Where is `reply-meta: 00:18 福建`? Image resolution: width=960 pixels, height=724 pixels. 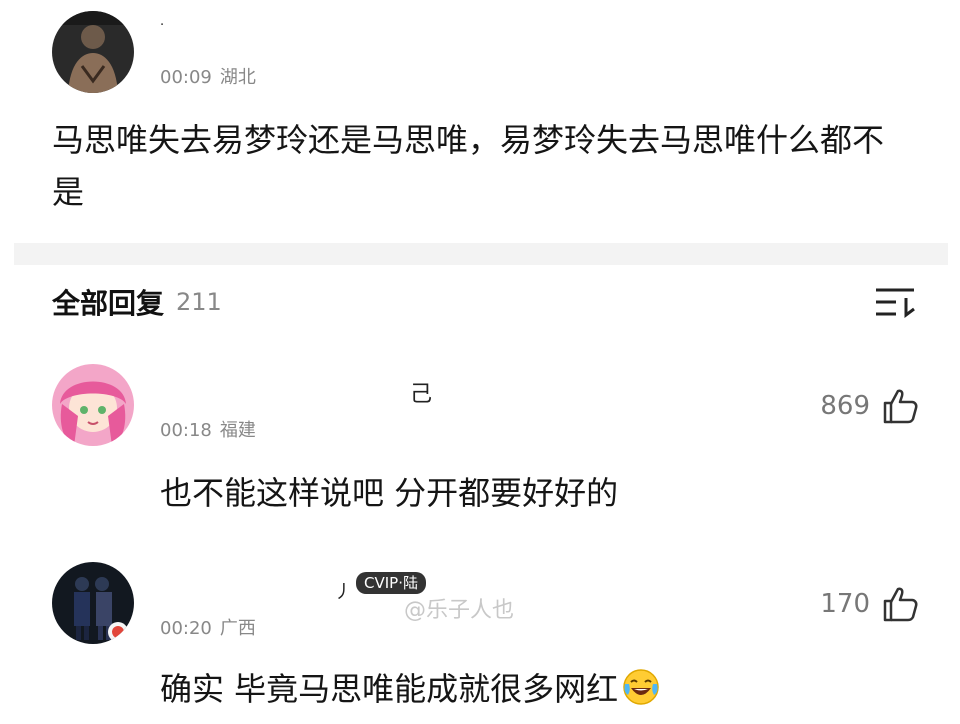 reply-meta: 00:18 福建 is located at coordinates (208, 429).